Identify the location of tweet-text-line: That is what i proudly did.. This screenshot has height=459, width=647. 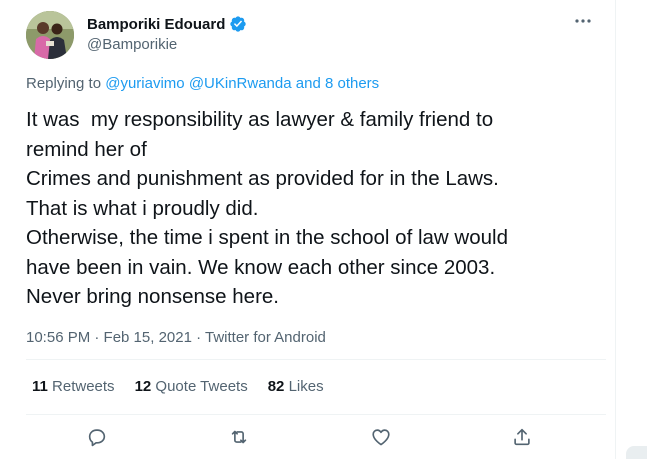
(142, 208).